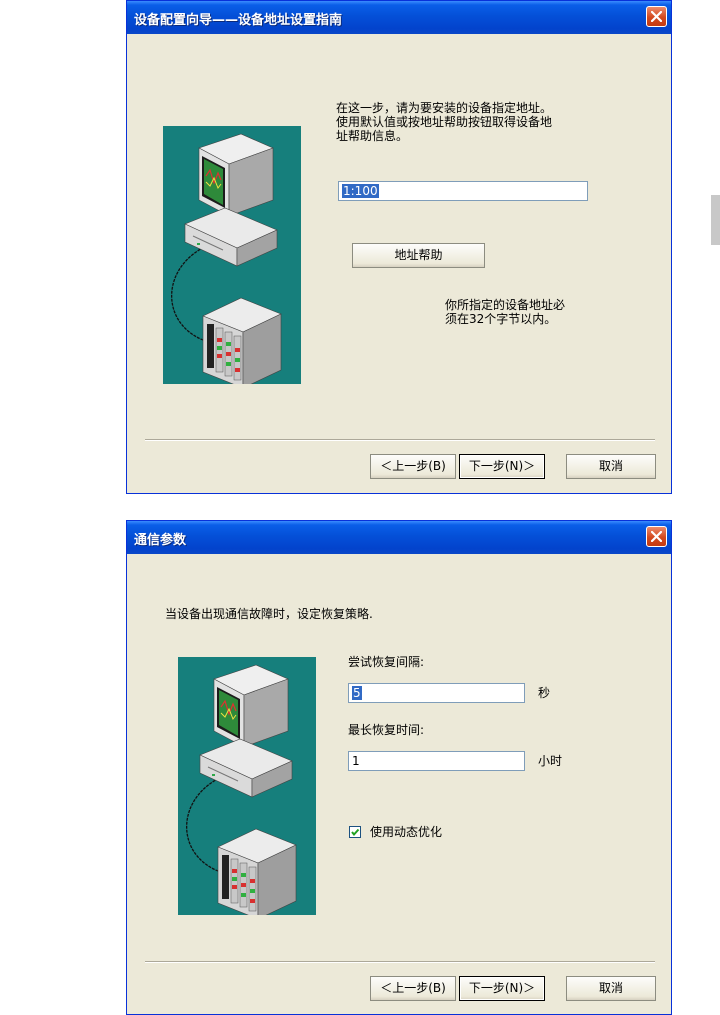  What do you see at coordinates (386, 730) in the screenshot?
I see `max-recovery-label: 最长恢复时间:` at bounding box center [386, 730].